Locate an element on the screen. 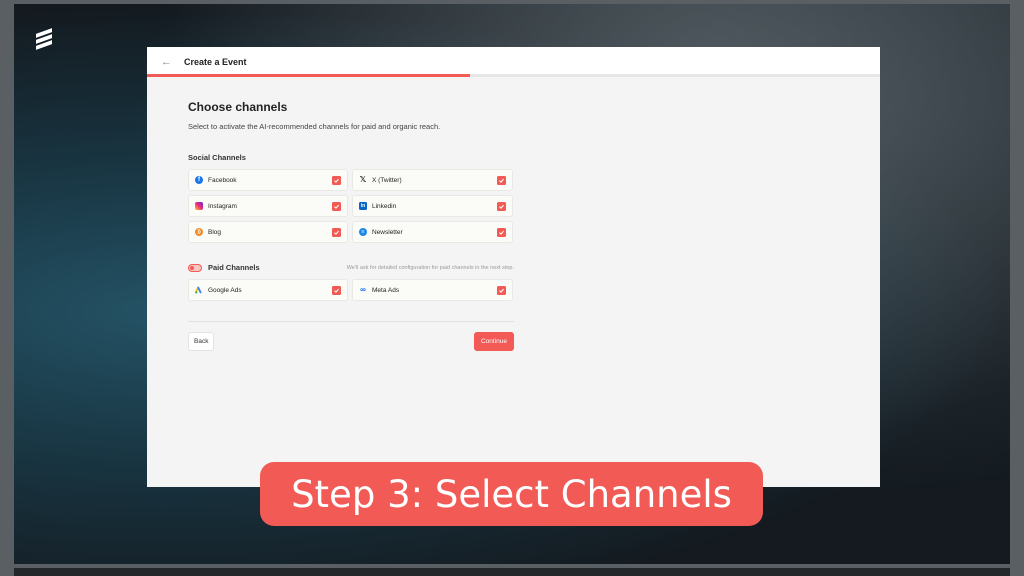  step-caption: Step 3: Select Channels is located at coordinates (511, 494).